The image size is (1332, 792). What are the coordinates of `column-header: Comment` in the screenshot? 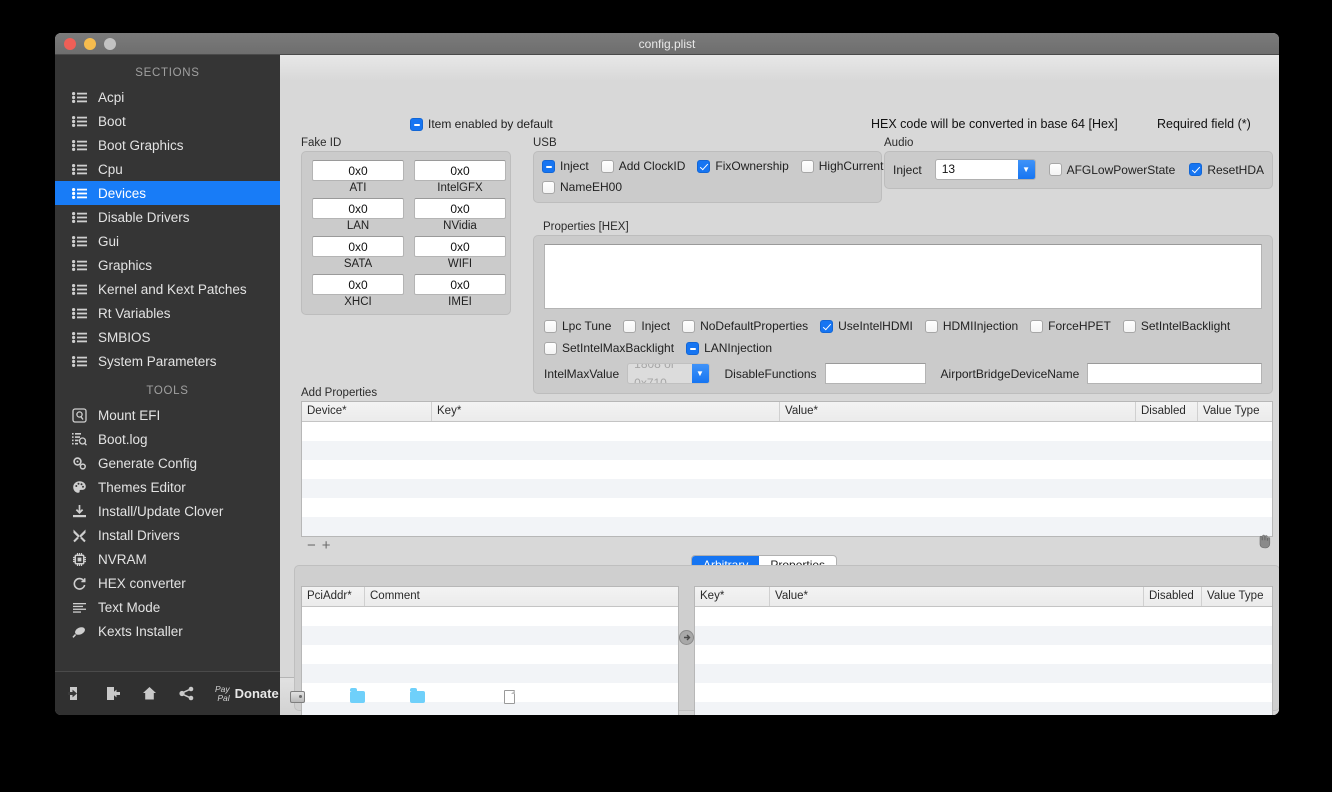 It's located at (521, 596).